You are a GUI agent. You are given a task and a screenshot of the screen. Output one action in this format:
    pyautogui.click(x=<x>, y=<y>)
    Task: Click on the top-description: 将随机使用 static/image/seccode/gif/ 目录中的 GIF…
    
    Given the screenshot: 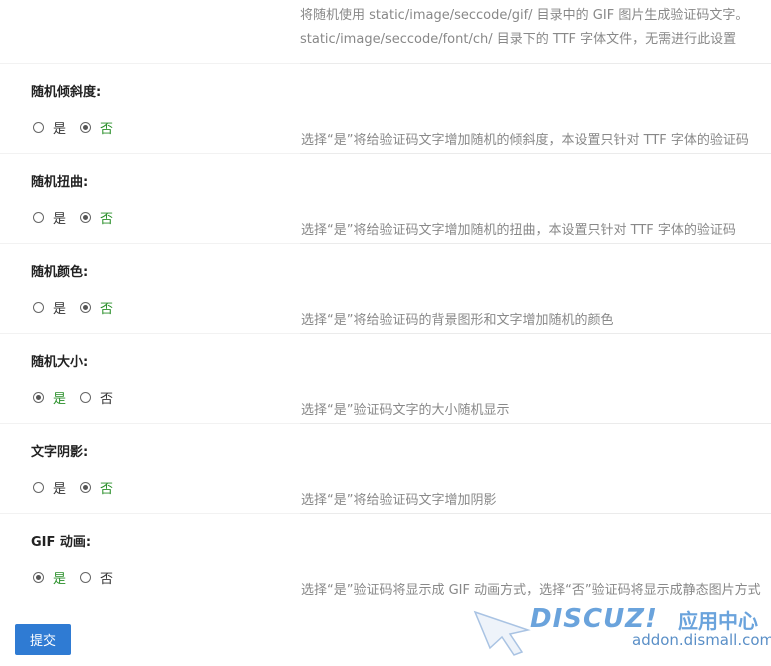 What is the action you would take?
    pyautogui.click(x=535, y=28)
    